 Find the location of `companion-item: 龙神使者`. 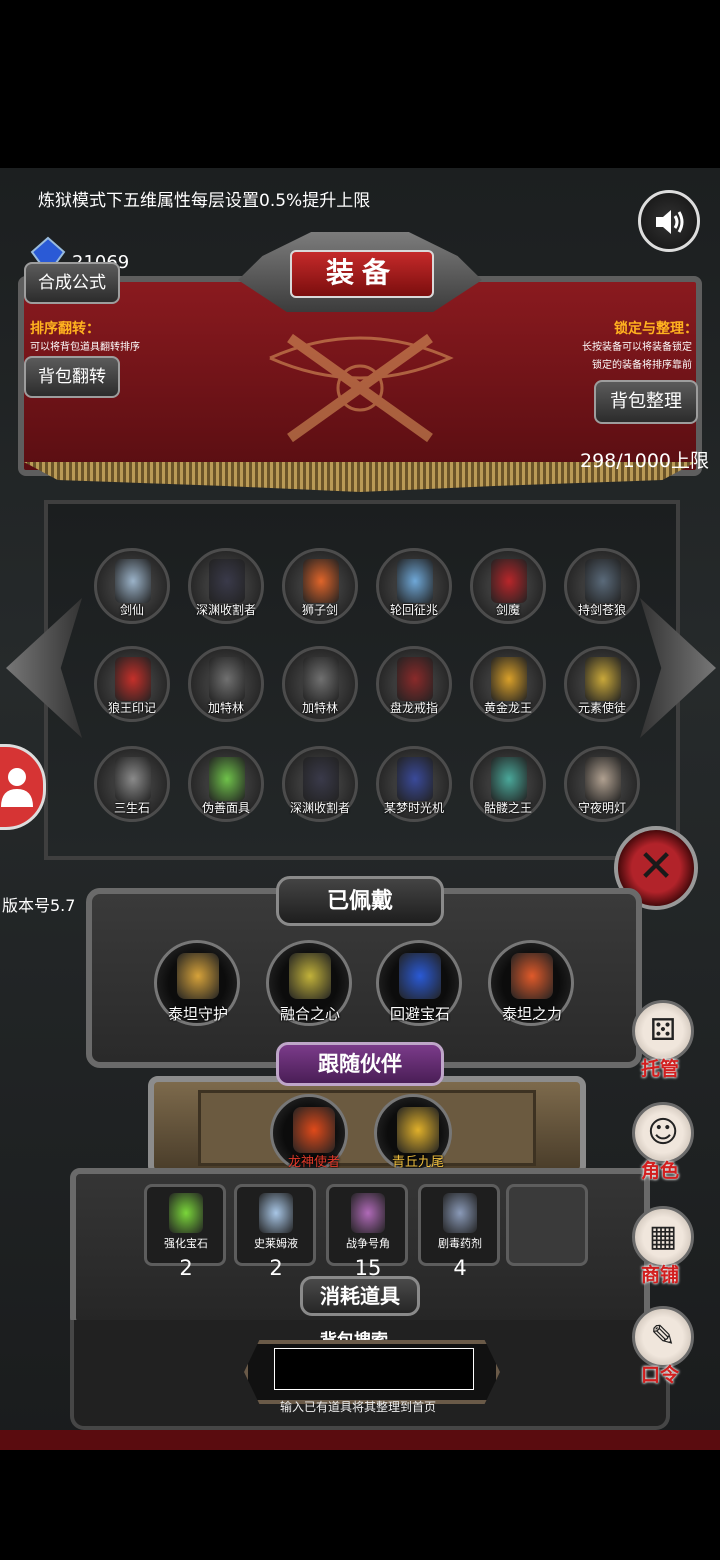

companion-item: 龙神使者 is located at coordinates (309, 1133).